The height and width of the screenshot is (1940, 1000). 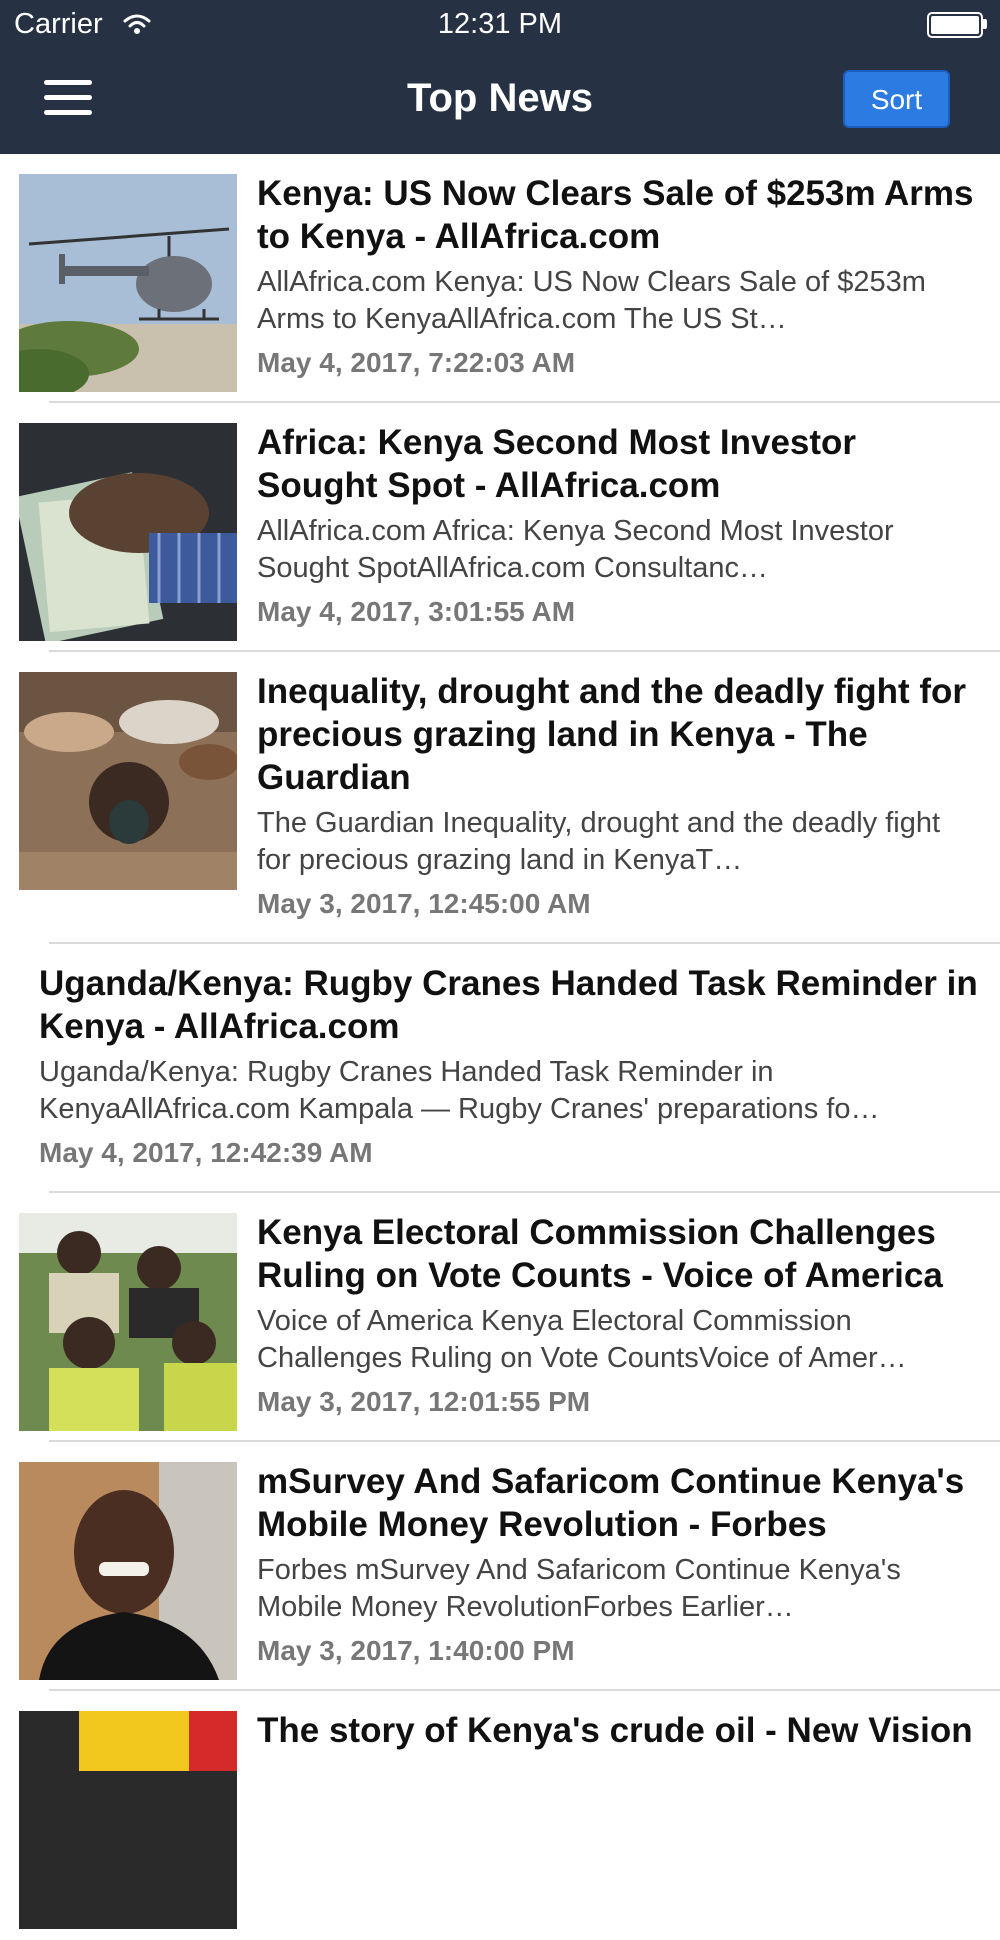 I want to click on status-time: 12:31 PM, so click(x=500, y=24).